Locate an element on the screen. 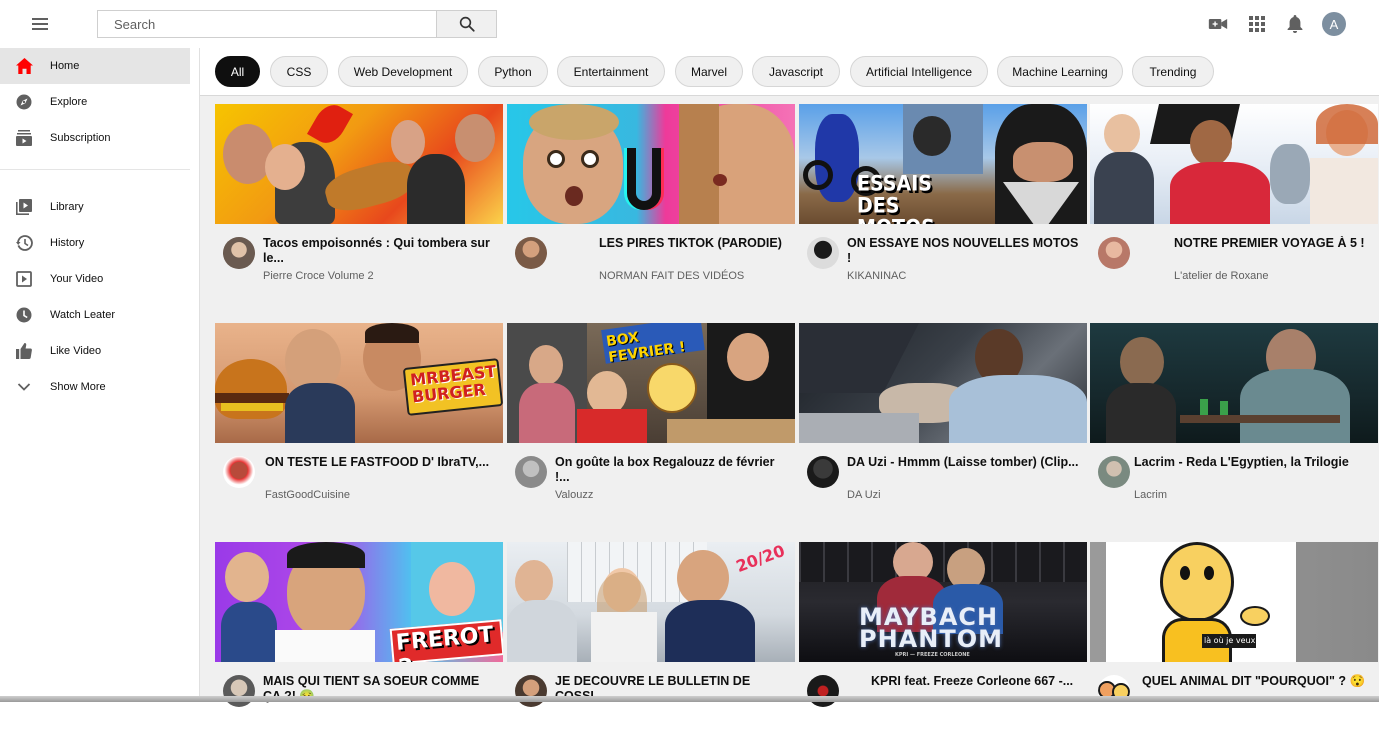 The image size is (1379, 752). search-button is located at coordinates (466, 24).